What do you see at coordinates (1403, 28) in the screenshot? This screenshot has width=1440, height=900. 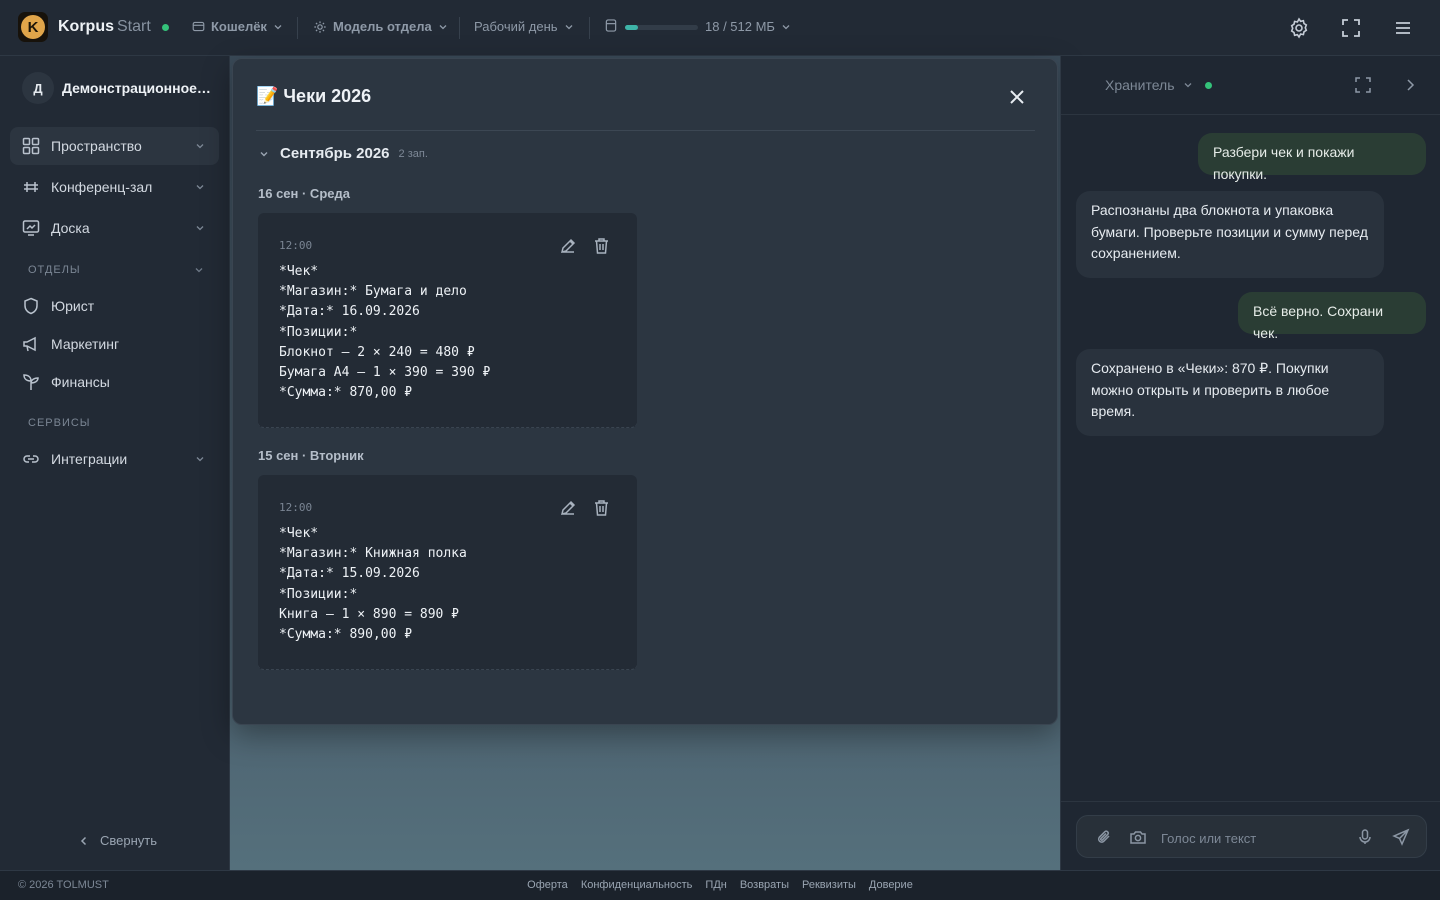 I see `menu-icon` at bounding box center [1403, 28].